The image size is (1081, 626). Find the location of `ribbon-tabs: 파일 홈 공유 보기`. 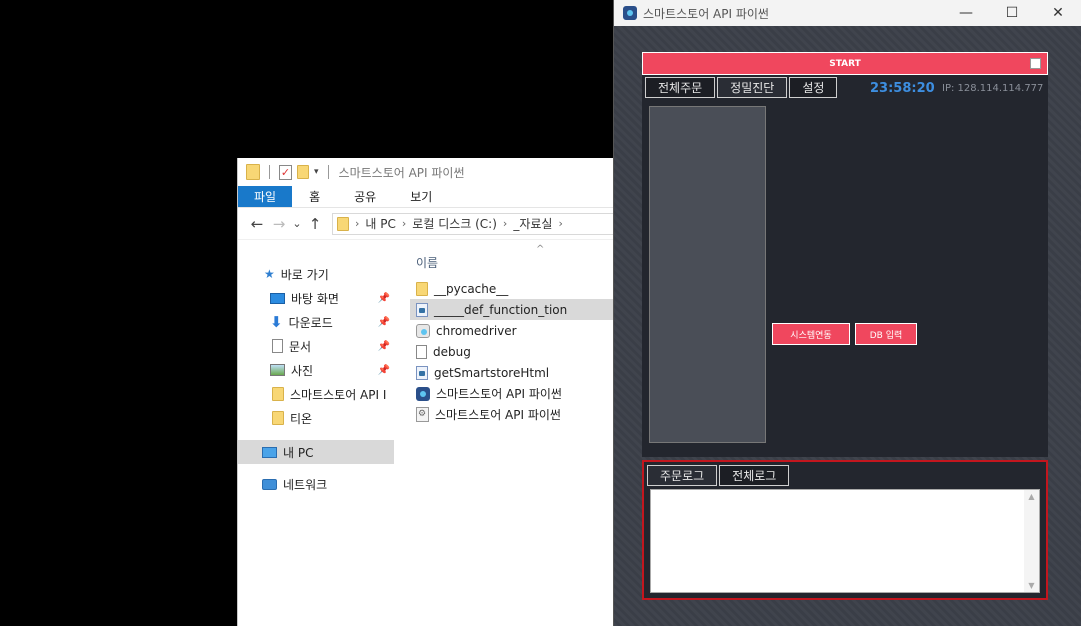

ribbon-tabs: 파일 홈 공유 보기 is located at coordinates (425, 197).